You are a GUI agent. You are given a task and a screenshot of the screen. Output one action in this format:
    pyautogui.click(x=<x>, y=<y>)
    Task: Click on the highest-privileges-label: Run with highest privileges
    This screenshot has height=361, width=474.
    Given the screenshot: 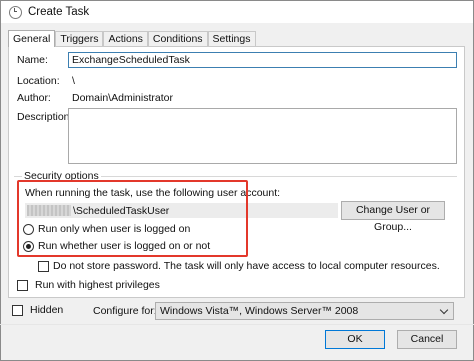 What is the action you would take?
    pyautogui.click(x=97, y=285)
    